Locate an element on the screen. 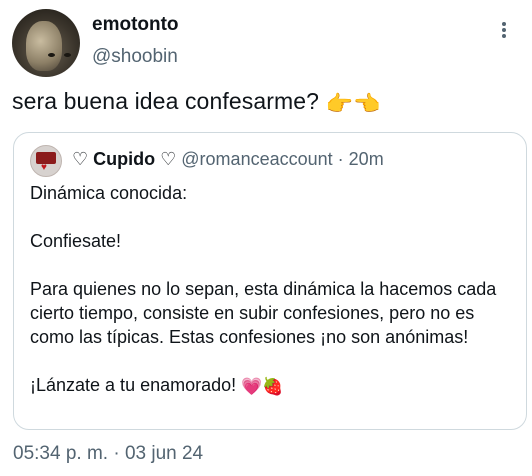 Image resolution: width=532 pixels, height=476 pixels. quoted-line-last: ¡Lánzate a tu enamorado! 💗🍓 is located at coordinates (273, 386).